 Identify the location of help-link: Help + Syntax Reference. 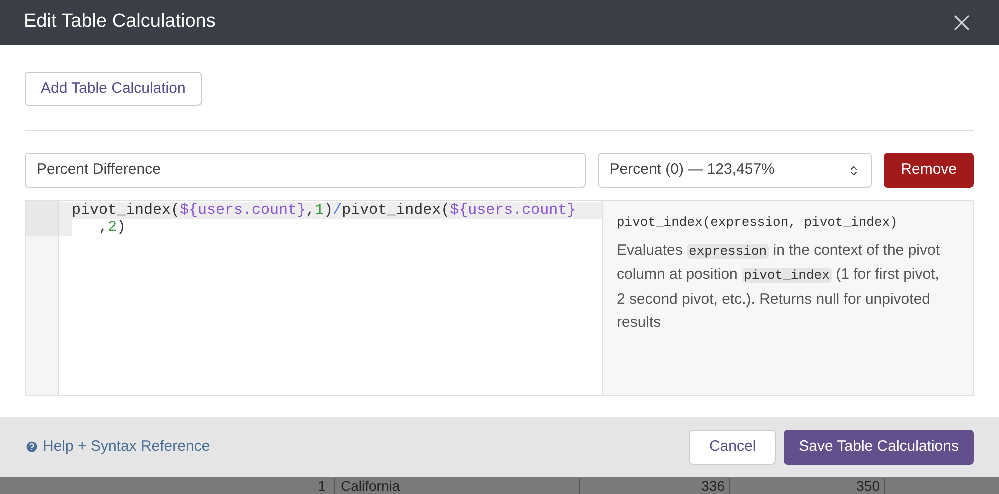
(117, 447).